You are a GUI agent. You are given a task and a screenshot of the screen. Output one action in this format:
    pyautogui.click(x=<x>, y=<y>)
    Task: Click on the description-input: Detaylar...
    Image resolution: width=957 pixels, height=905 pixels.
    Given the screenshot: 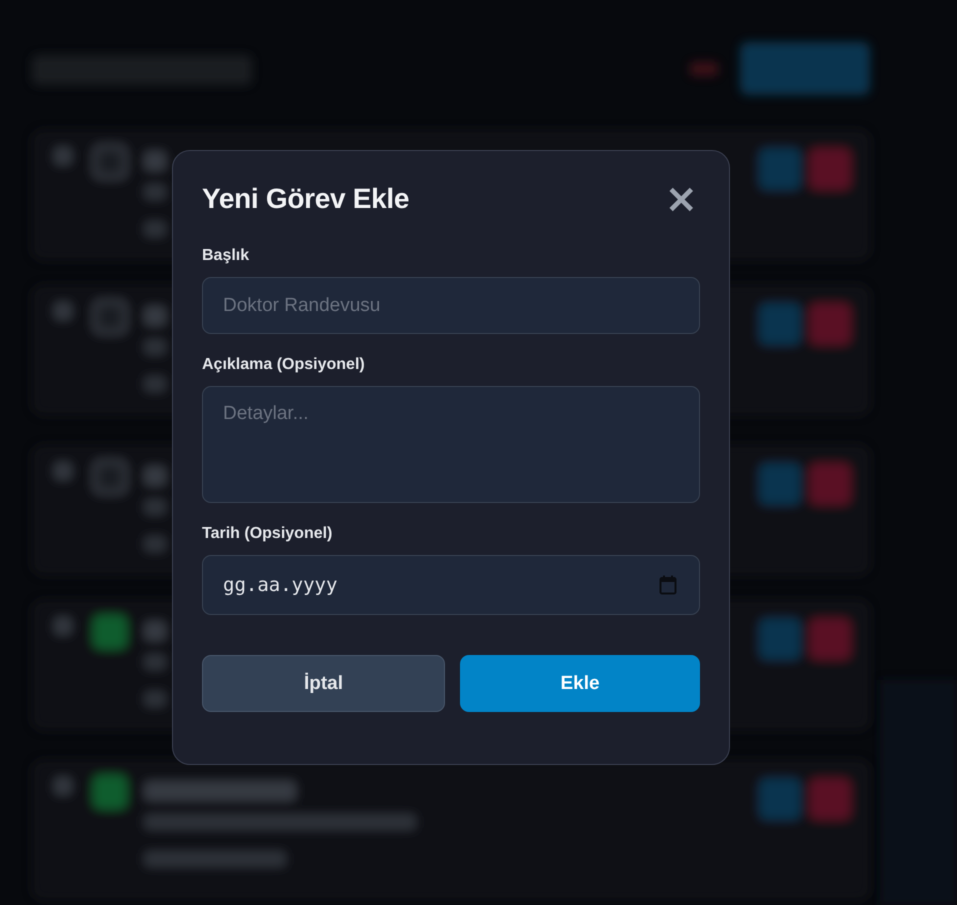 What is the action you would take?
    pyautogui.click(x=451, y=444)
    